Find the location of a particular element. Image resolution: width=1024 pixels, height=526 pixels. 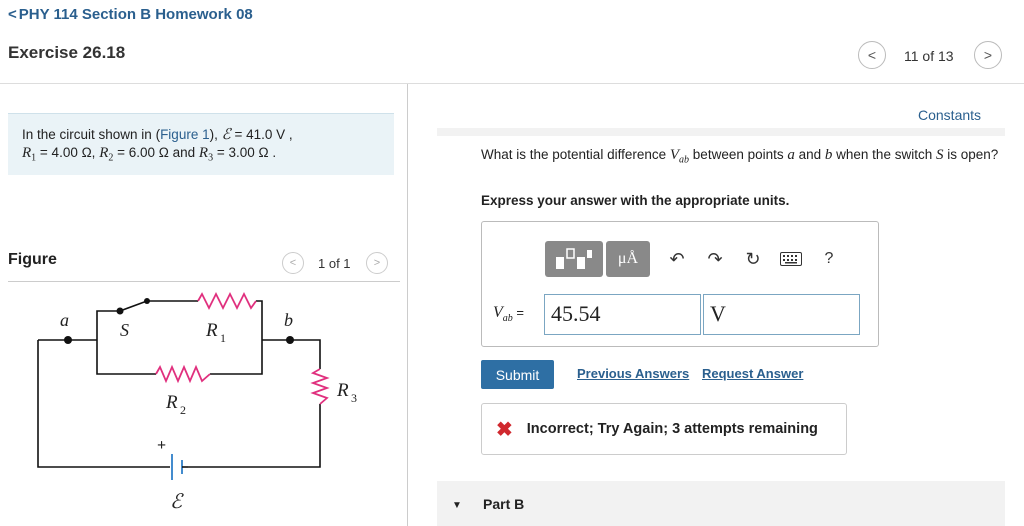

templates-button is located at coordinates (574, 259).